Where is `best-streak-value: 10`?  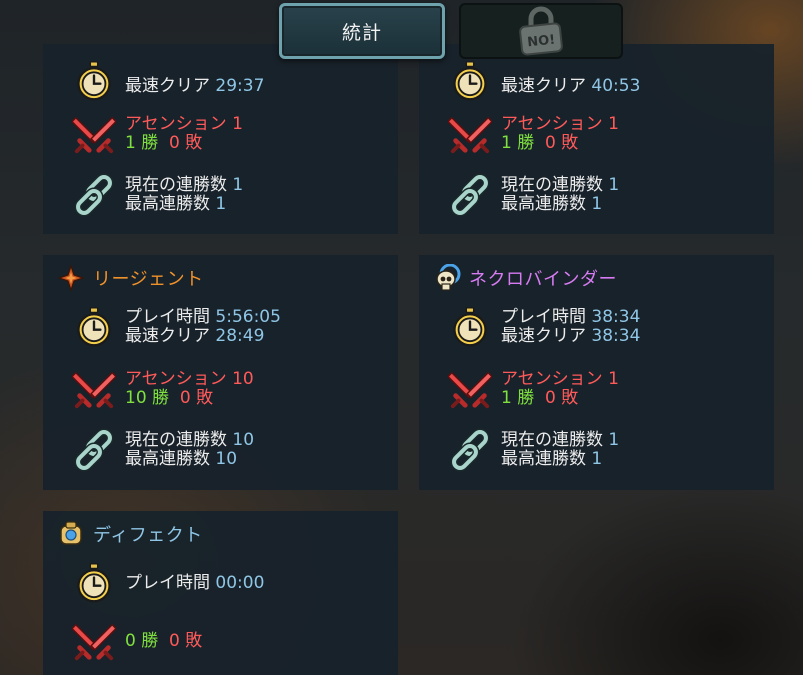
best-streak-value: 10 is located at coordinates (226, 459).